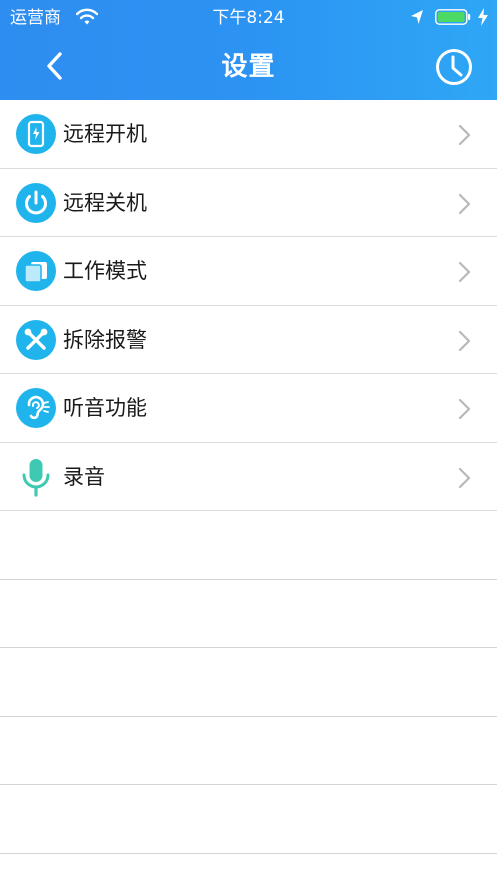  What do you see at coordinates (453, 17) in the screenshot?
I see `battery-icon` at bounding box center [453, 17].